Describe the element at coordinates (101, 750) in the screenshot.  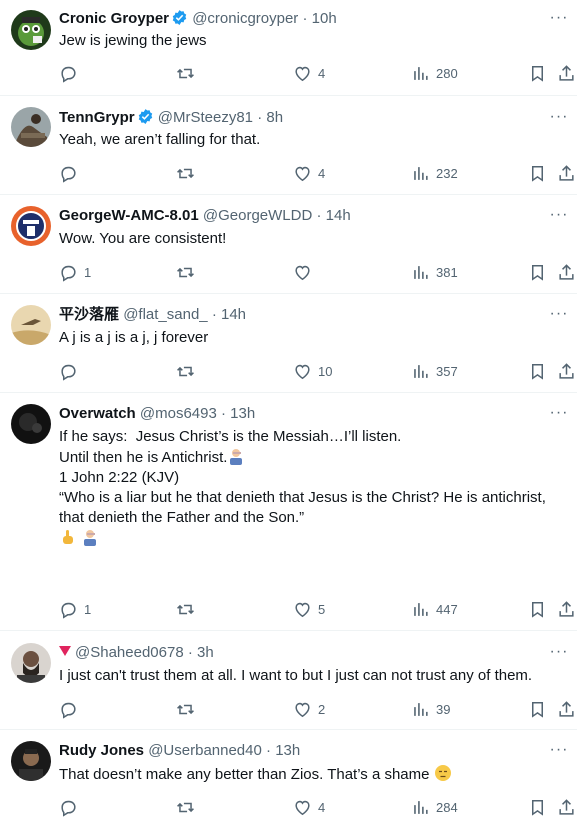
I see `display-name: Rudy Jones` at that location.